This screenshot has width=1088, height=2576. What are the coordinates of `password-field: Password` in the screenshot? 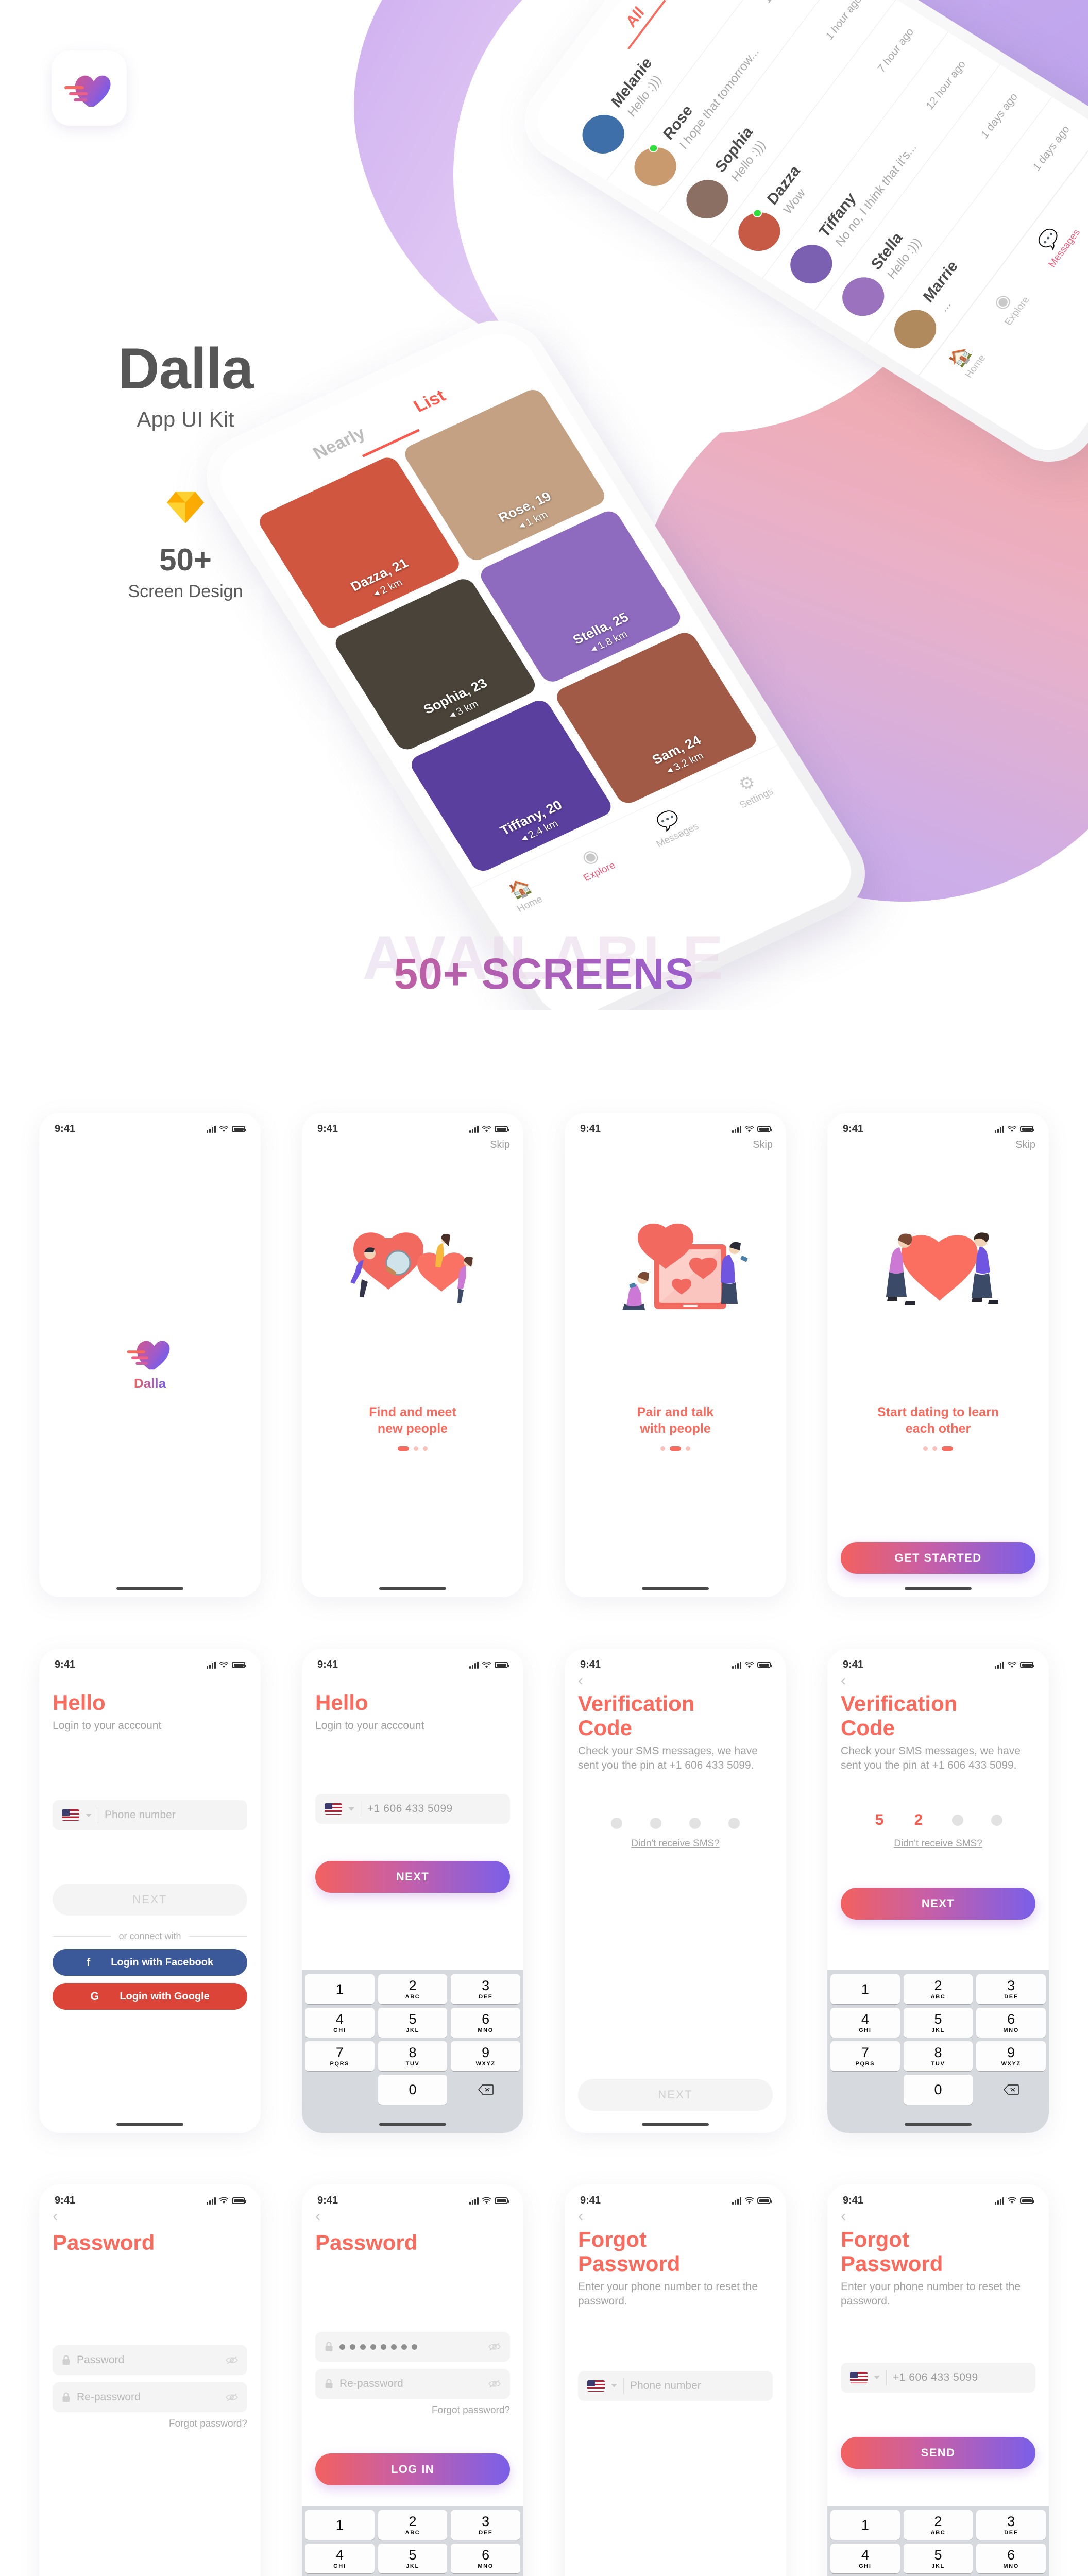 It's located at (150, 2360).